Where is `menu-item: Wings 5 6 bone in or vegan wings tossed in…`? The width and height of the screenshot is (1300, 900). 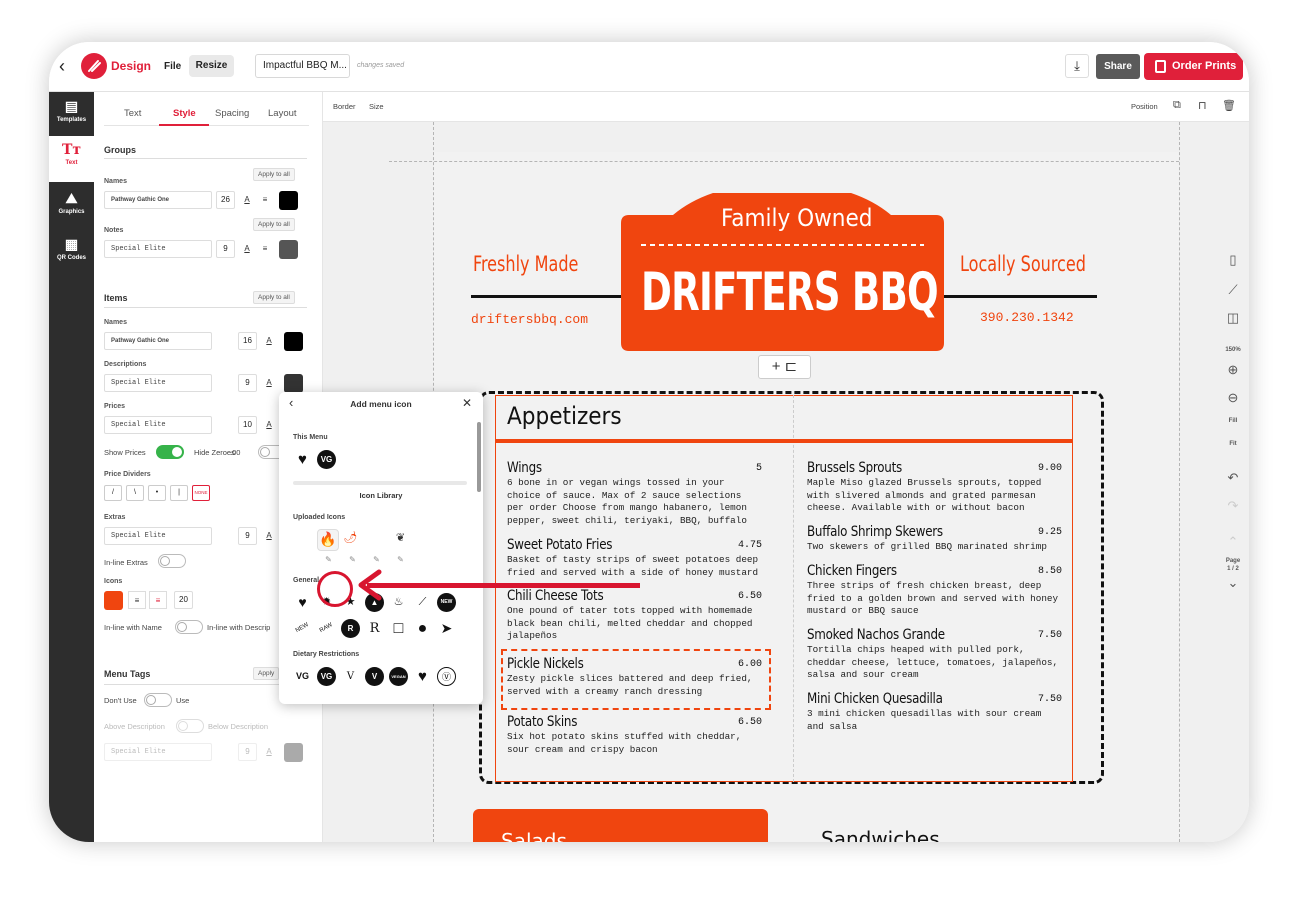
menu-item: Wings 5 6 bone in or vegan wings tossed in… is located at coordinates (634, 493).